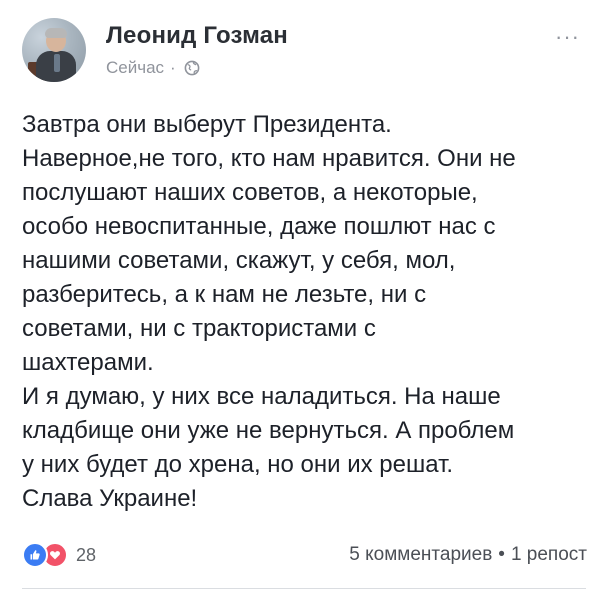 The height and width of the screenshot is (594, 604). What do you see at coordinates (268, 430) in the screenshot?
I see `post-text-line: кладбище они уже не вернуться. А проблем` at bounding box center [268, 430].